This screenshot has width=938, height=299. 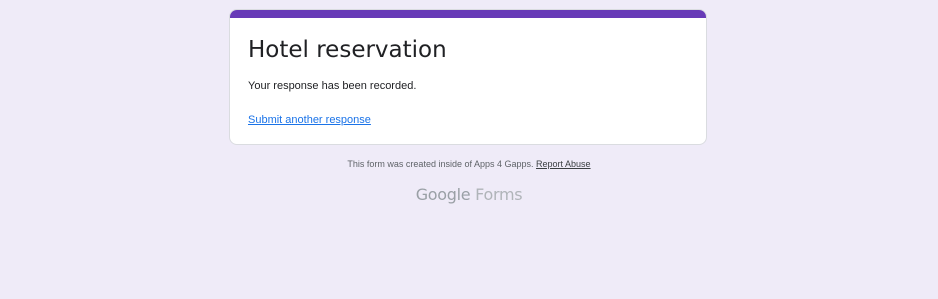 I want to click on report-abuse-link: Report Abuse, so click(x=563, y=164).